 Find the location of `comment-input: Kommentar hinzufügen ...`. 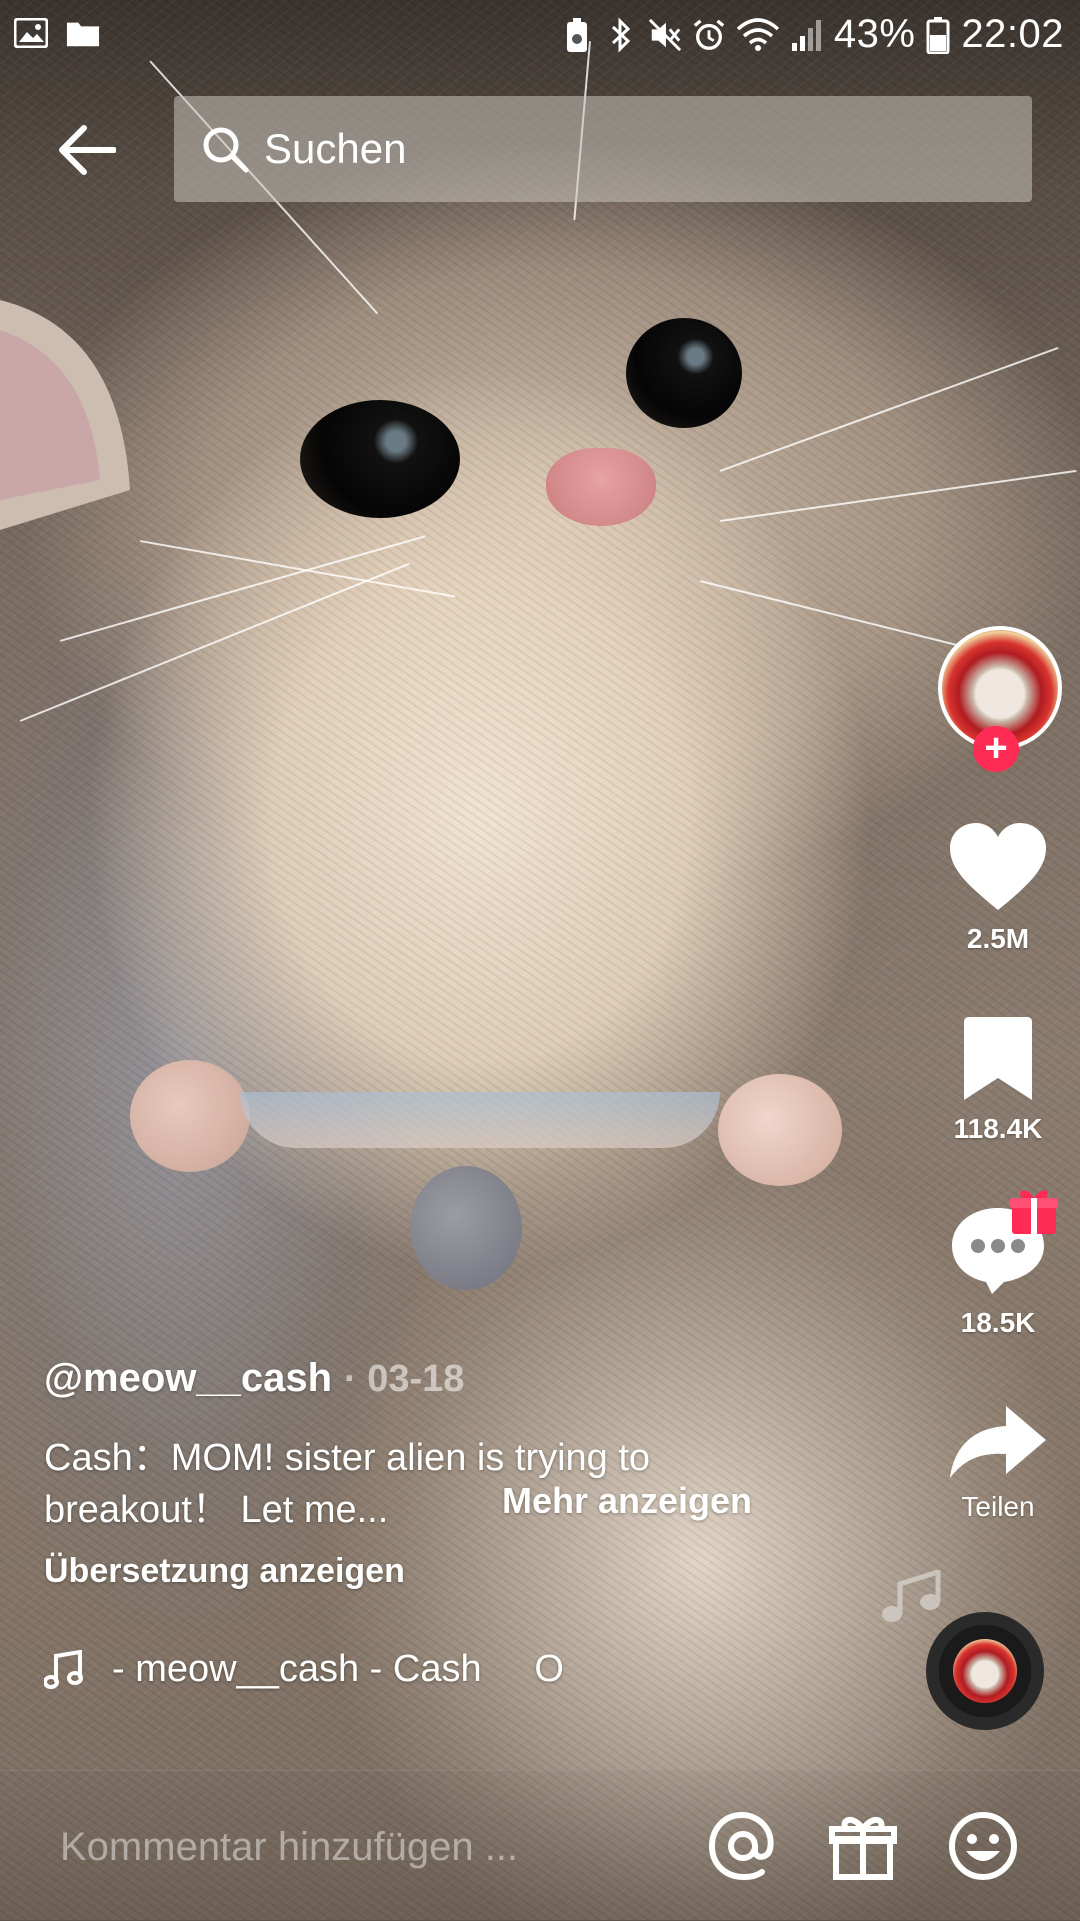

comment-input: Kommentar hinzufügen ... is located at coordinates (289, 1847).